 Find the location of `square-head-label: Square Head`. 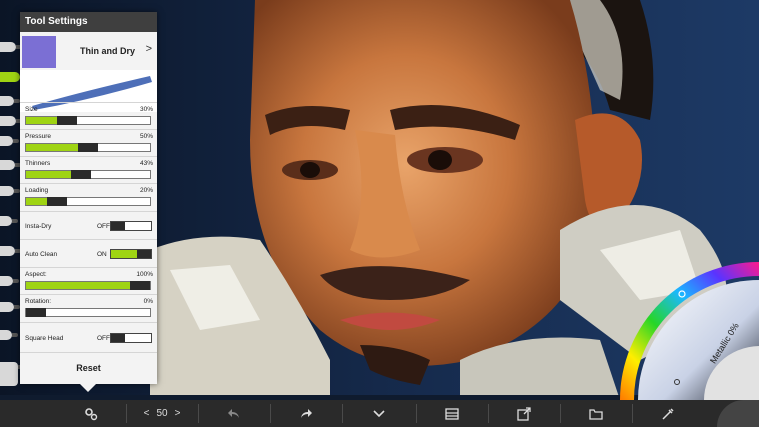

square-head-label: Square Head is located at coordinates (44, 338).